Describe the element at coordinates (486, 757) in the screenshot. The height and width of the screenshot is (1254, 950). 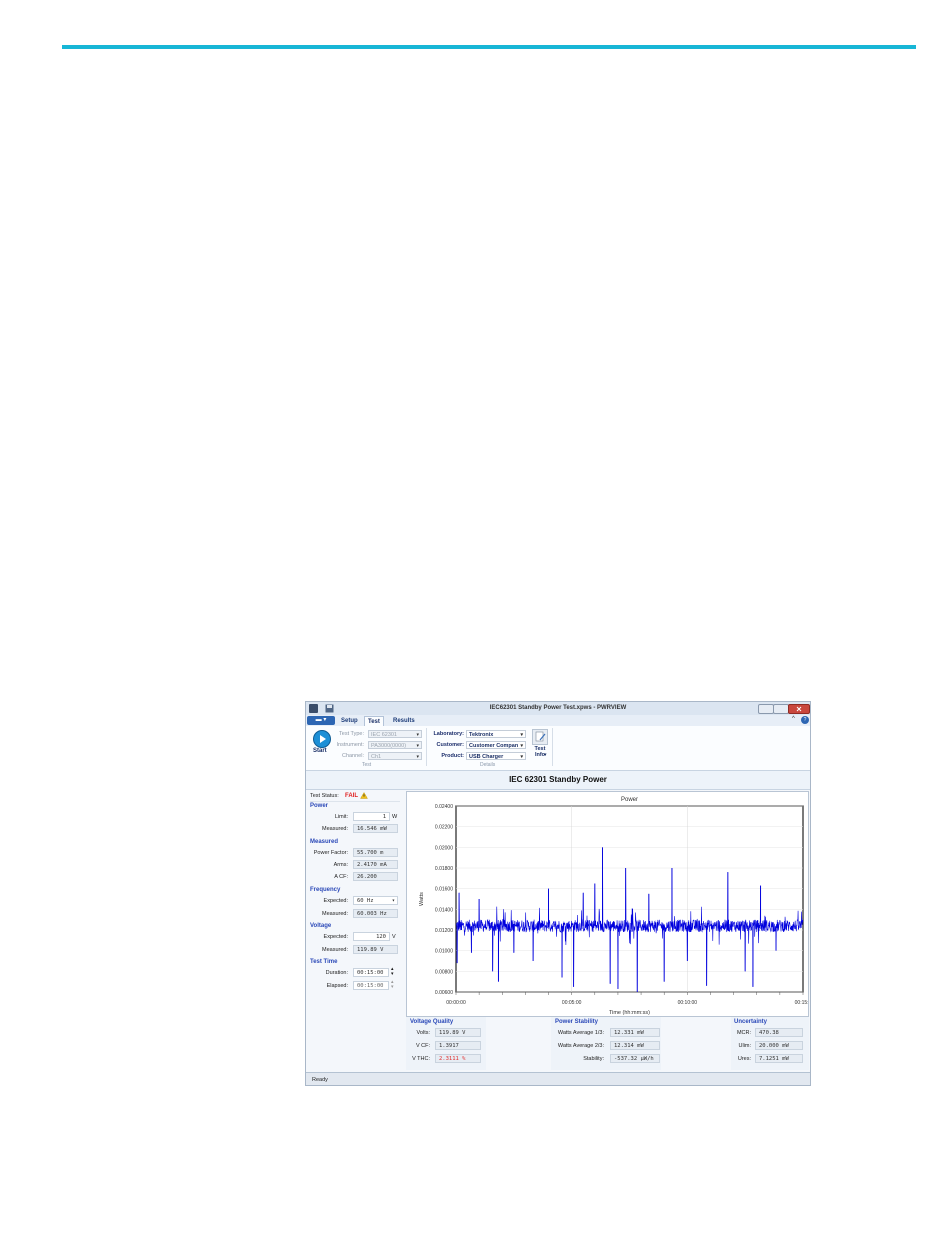
I see `product-value: USB Charger` at that location.